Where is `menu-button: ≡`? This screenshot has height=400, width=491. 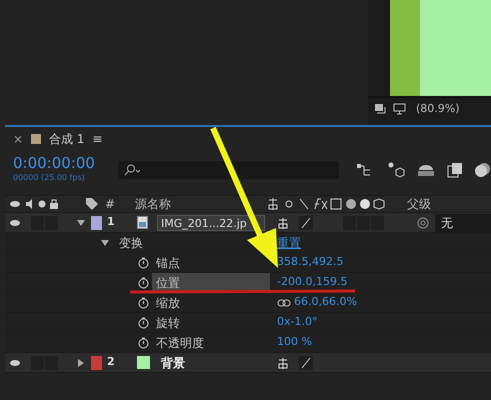 menu-button: ≡ is located at coordinates (97, 139).